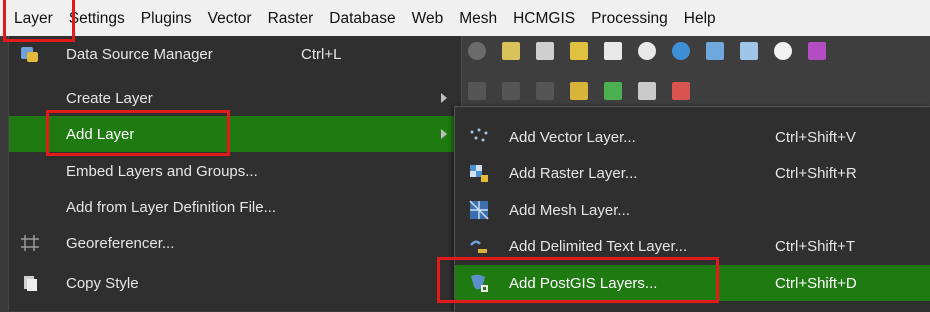  I want to click on georeferencer-icon, so click(30, 243).